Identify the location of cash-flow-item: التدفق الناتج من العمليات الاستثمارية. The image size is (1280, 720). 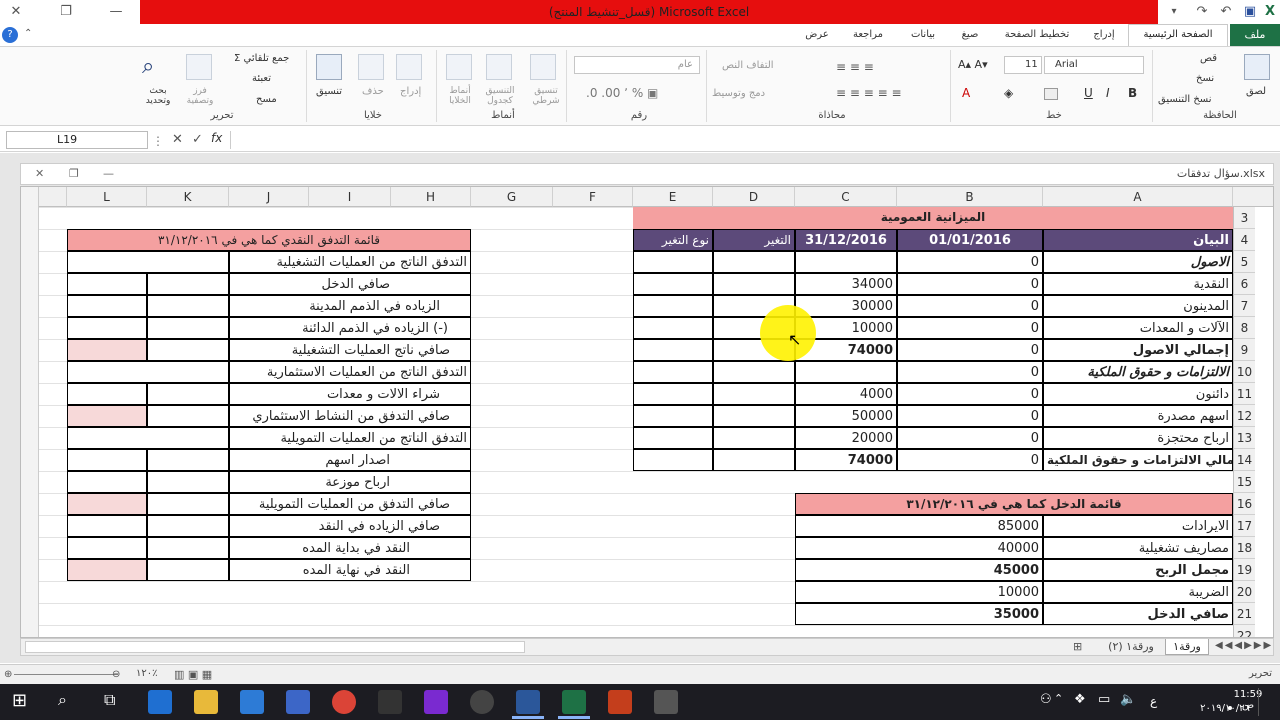
(350, 372).